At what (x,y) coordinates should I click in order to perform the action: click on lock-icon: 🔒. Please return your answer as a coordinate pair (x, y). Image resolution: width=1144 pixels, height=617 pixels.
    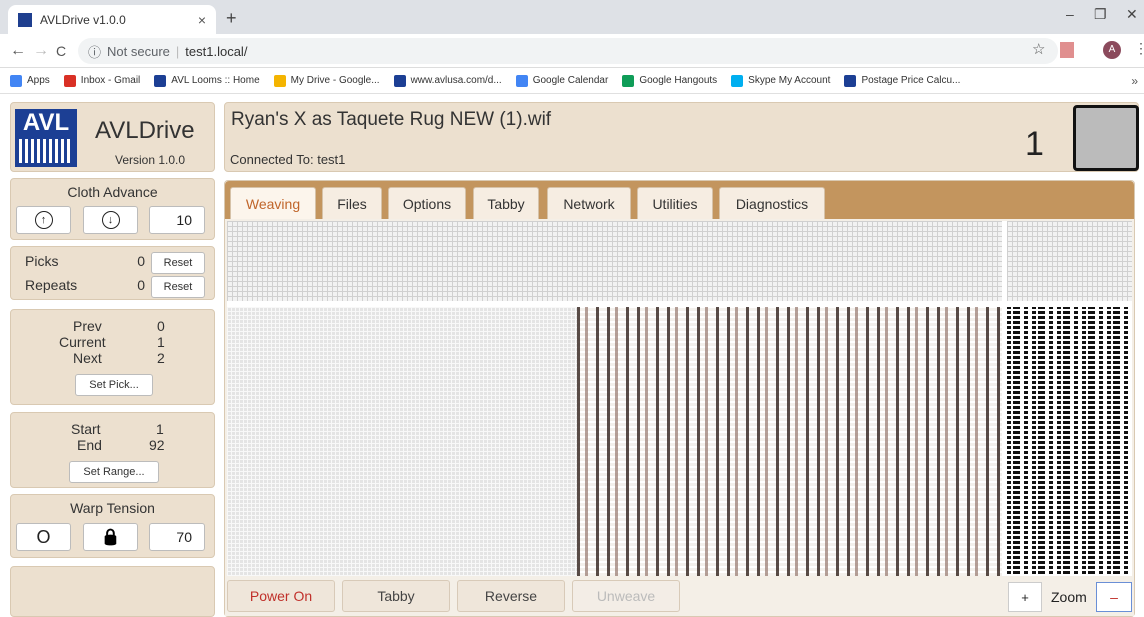
    Looking at the image, I should click on (110, 537).